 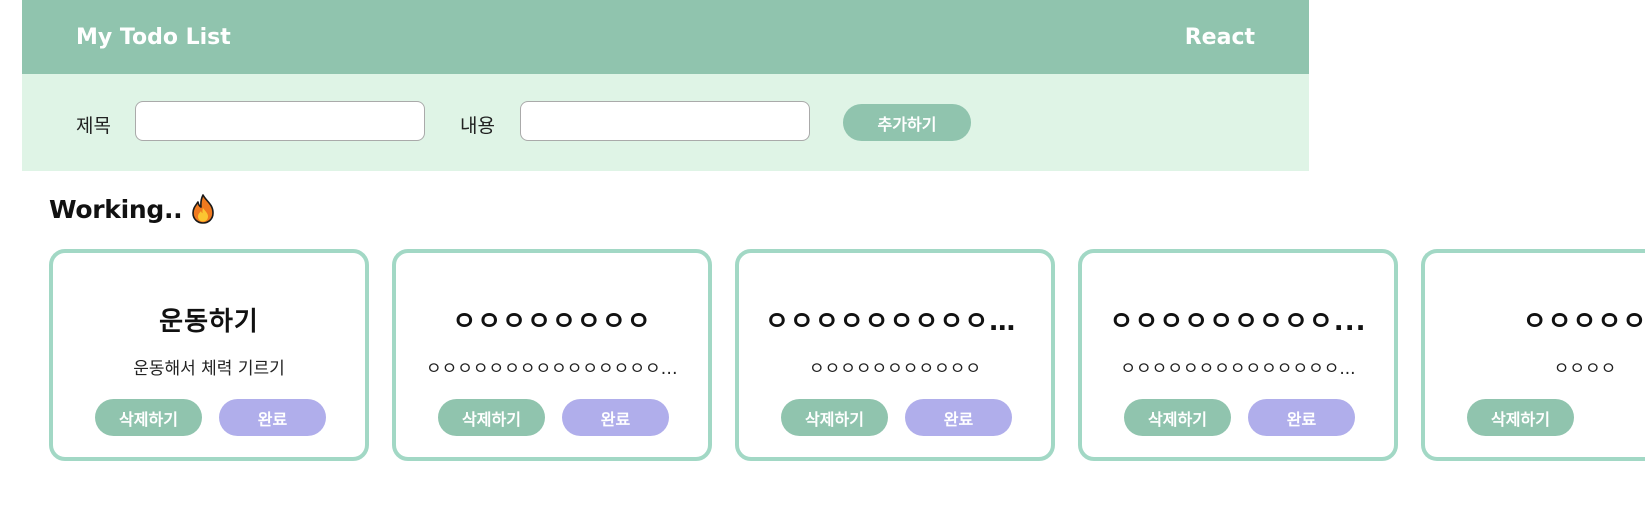 I want to click on todo-card: ㅇㅇㅇㅇㅇㅇㅇㅇㅇ... ㅇㅇㅇㅇㅇㅇㅇㅇㅇㅇㅇㅇㅇㅇ... 삭제하기 완료, so click(x=1238, y=355).